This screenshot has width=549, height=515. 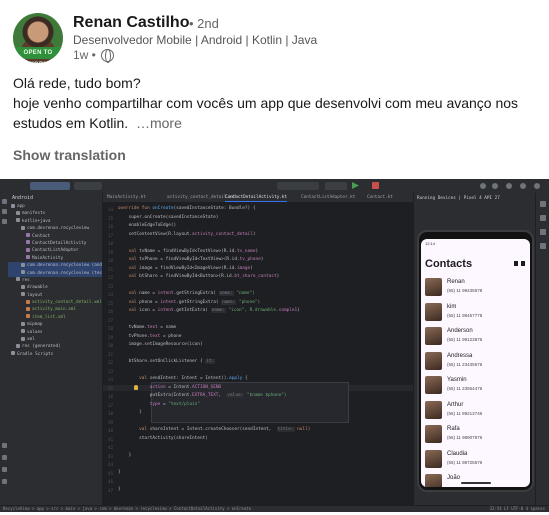 I want to click on project-pane-header: Android, so click(x=23, y=198).